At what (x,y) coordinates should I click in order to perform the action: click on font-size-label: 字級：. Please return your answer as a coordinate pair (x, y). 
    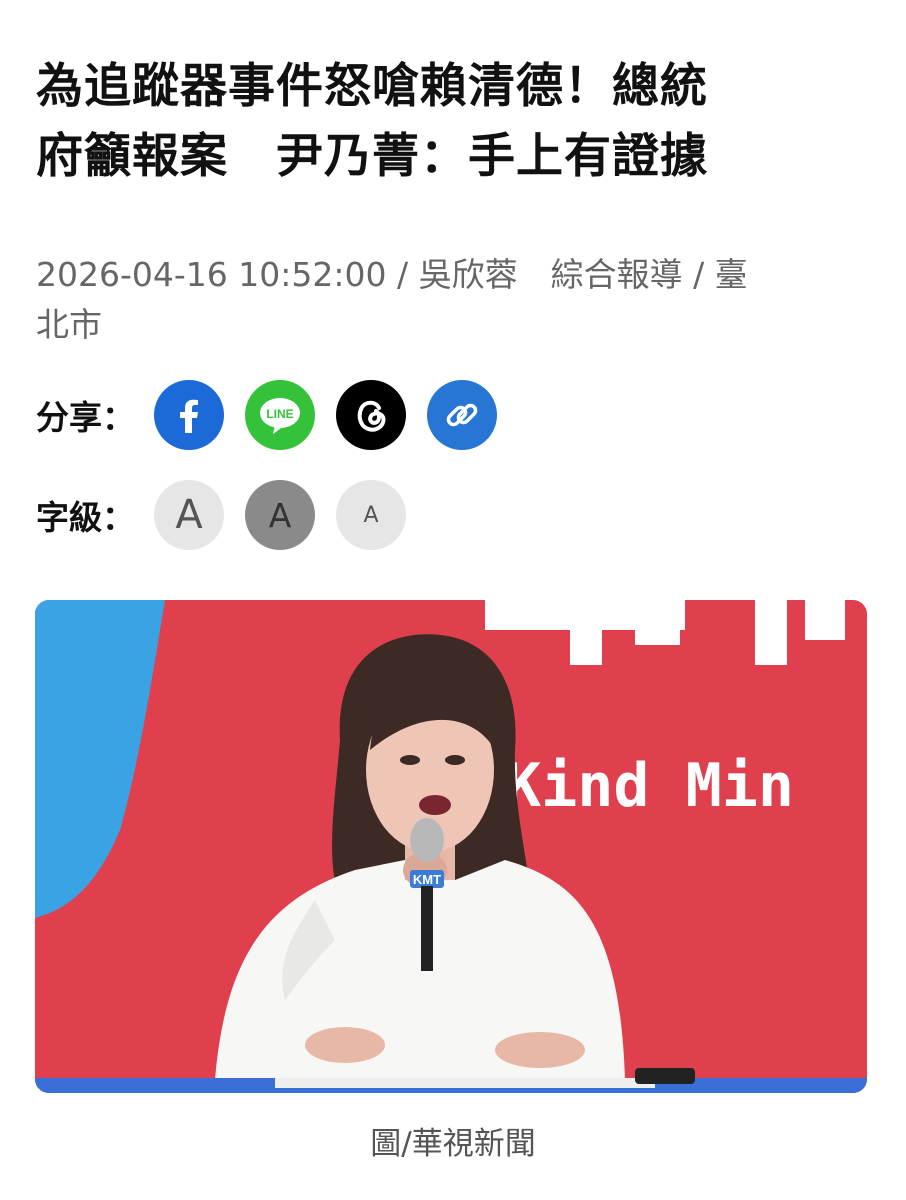
    Looking at the image, I should click on (85, 517).